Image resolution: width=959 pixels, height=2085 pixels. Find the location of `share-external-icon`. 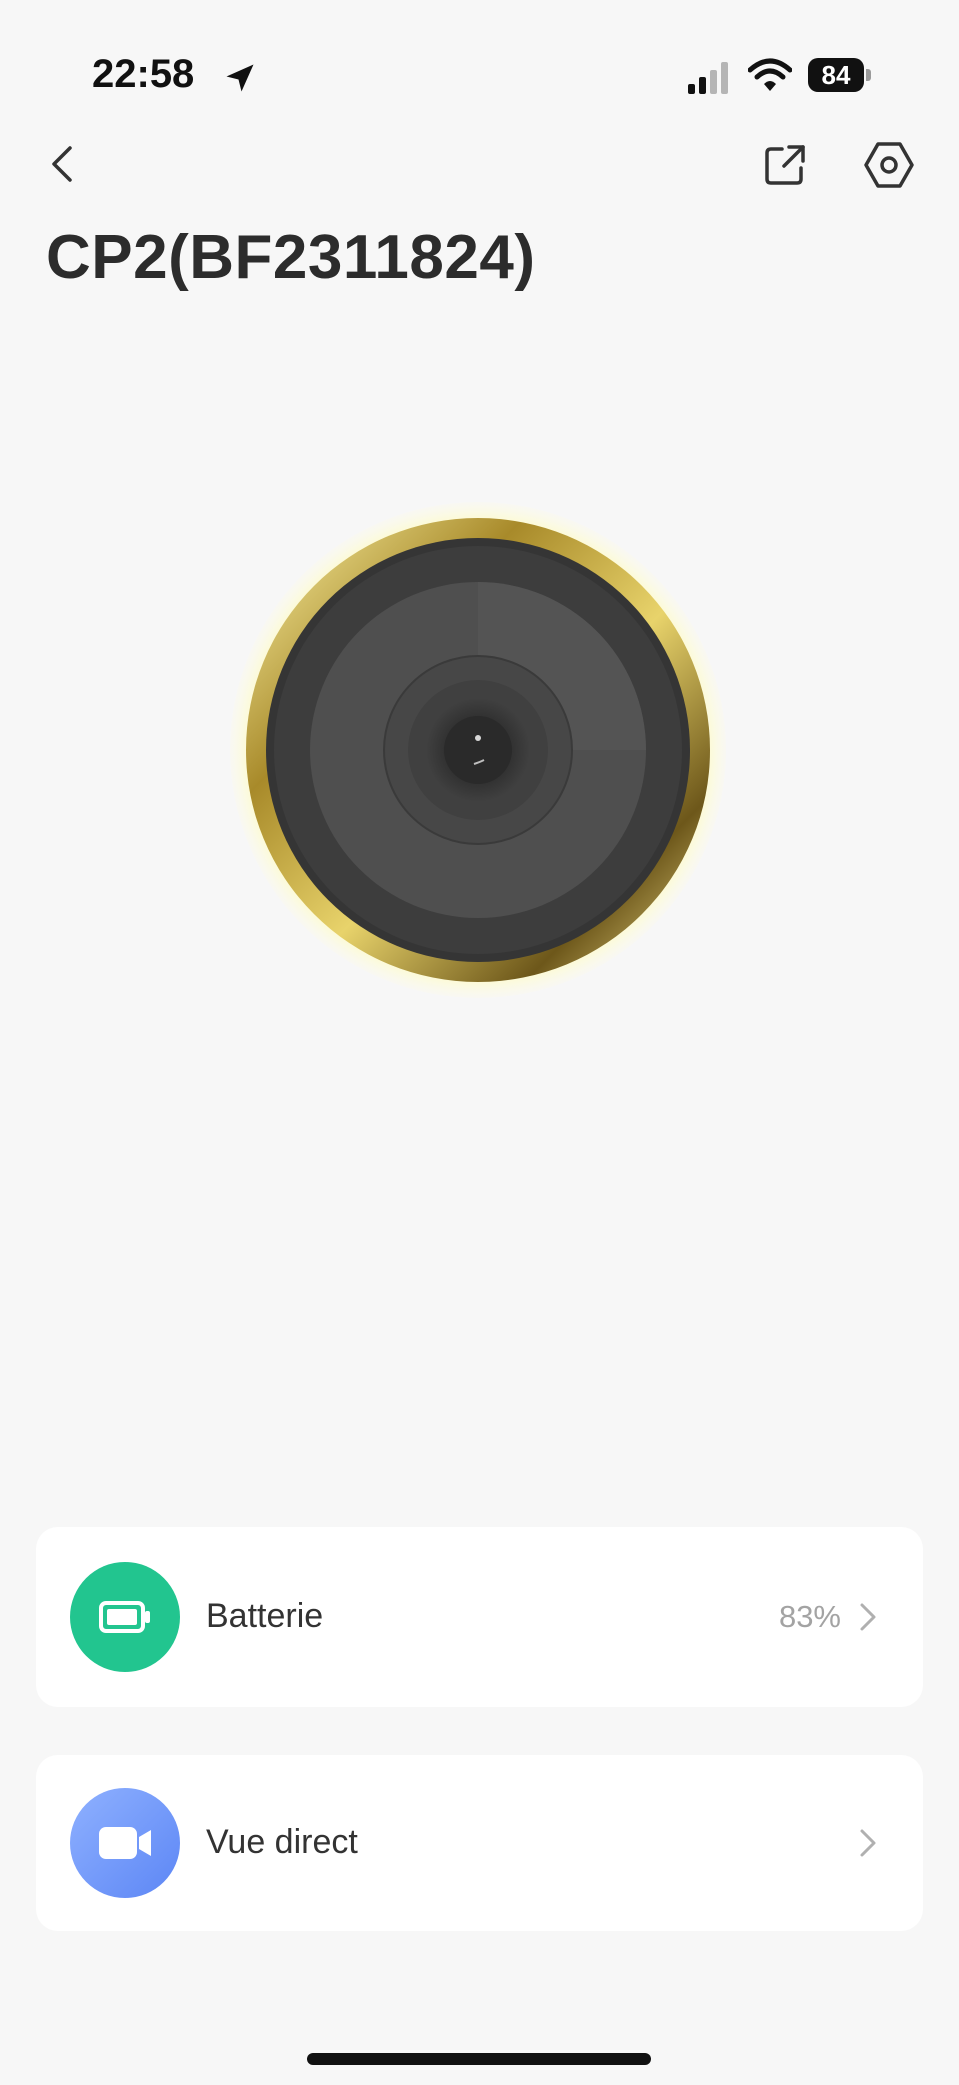

share-external-icon is located at coordinates (785, 165).